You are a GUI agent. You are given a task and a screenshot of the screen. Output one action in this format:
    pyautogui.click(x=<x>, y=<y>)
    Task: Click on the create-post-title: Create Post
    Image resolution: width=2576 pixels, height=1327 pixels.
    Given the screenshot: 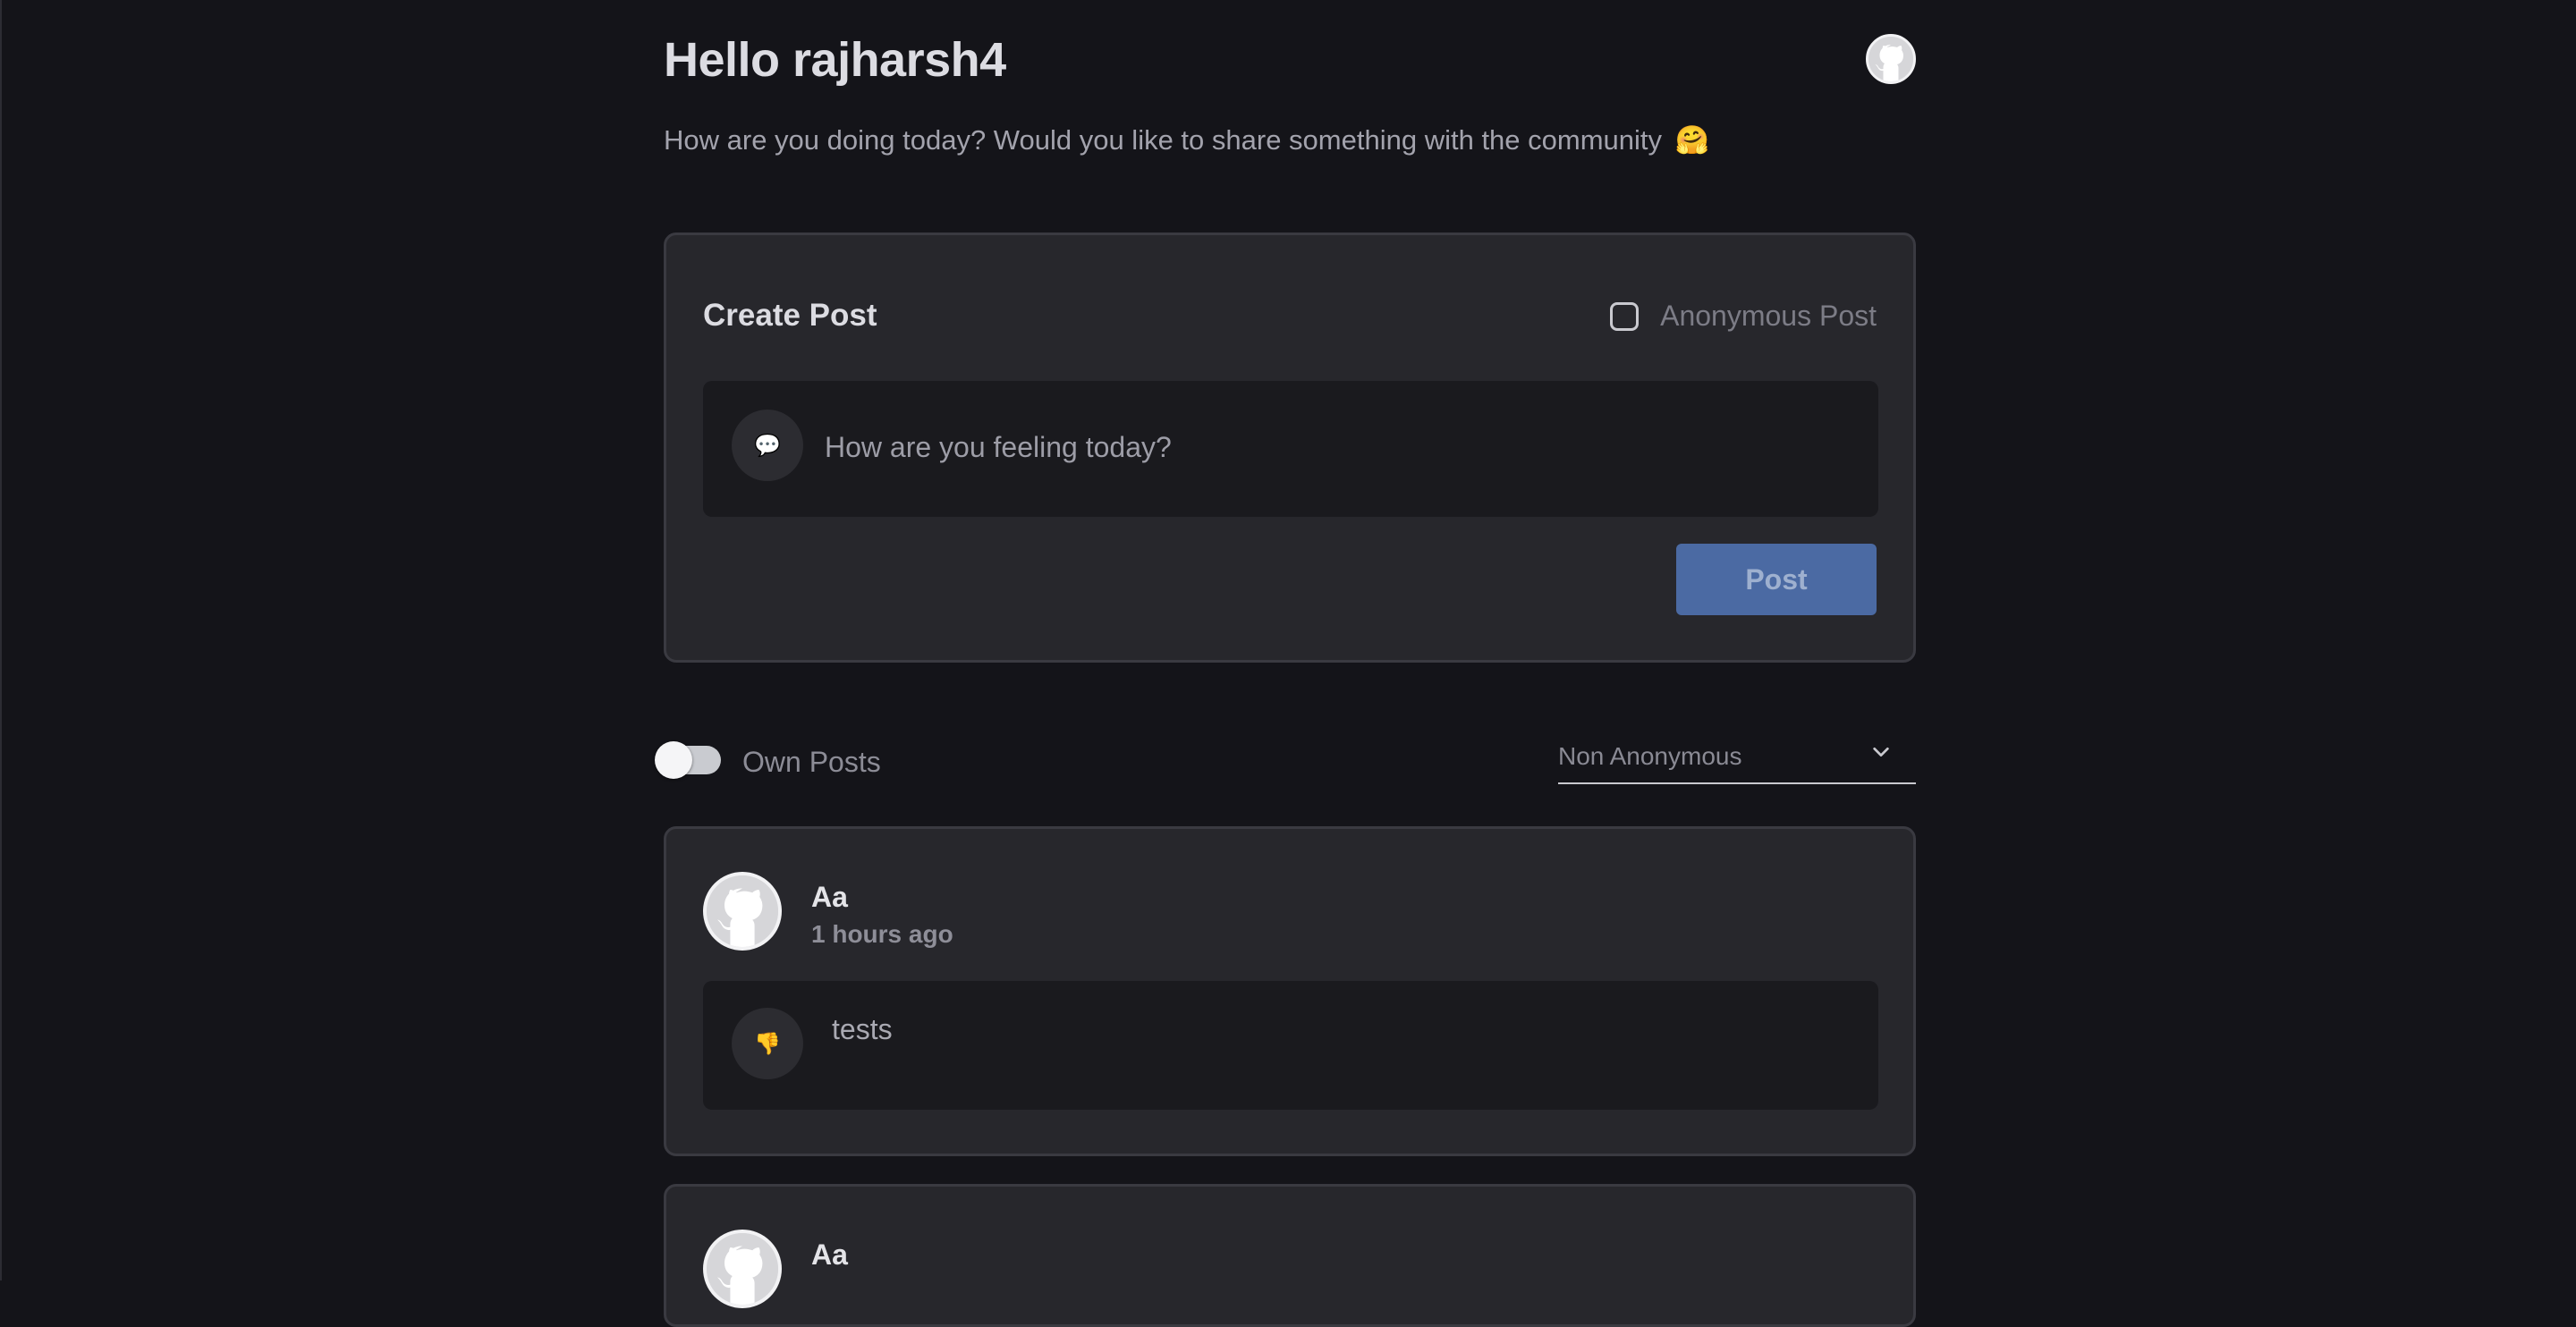 What is the action you would take?
    pyautogui.click(x=790, y=315)
    